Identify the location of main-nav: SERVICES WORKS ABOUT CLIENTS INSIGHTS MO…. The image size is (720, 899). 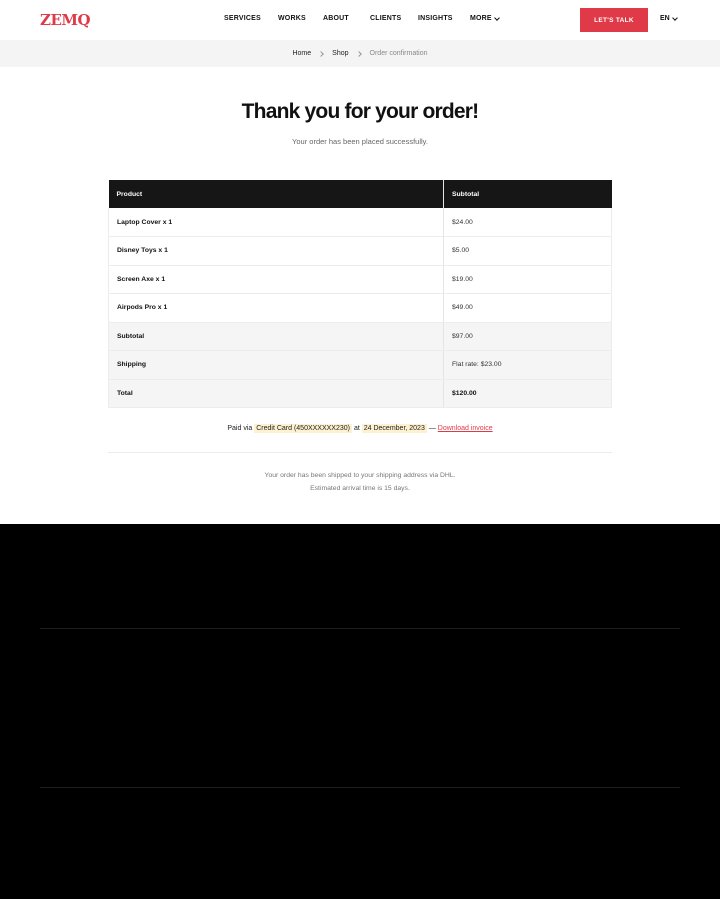
(362, 18).